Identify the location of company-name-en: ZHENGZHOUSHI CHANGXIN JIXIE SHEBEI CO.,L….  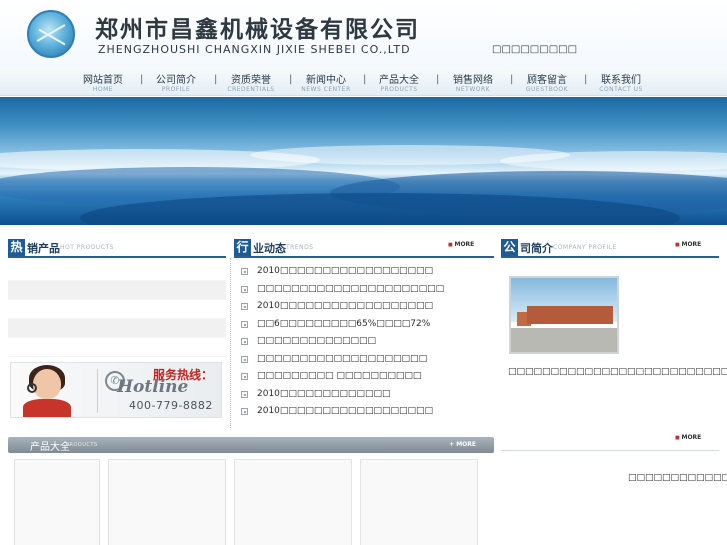
(254, 49).